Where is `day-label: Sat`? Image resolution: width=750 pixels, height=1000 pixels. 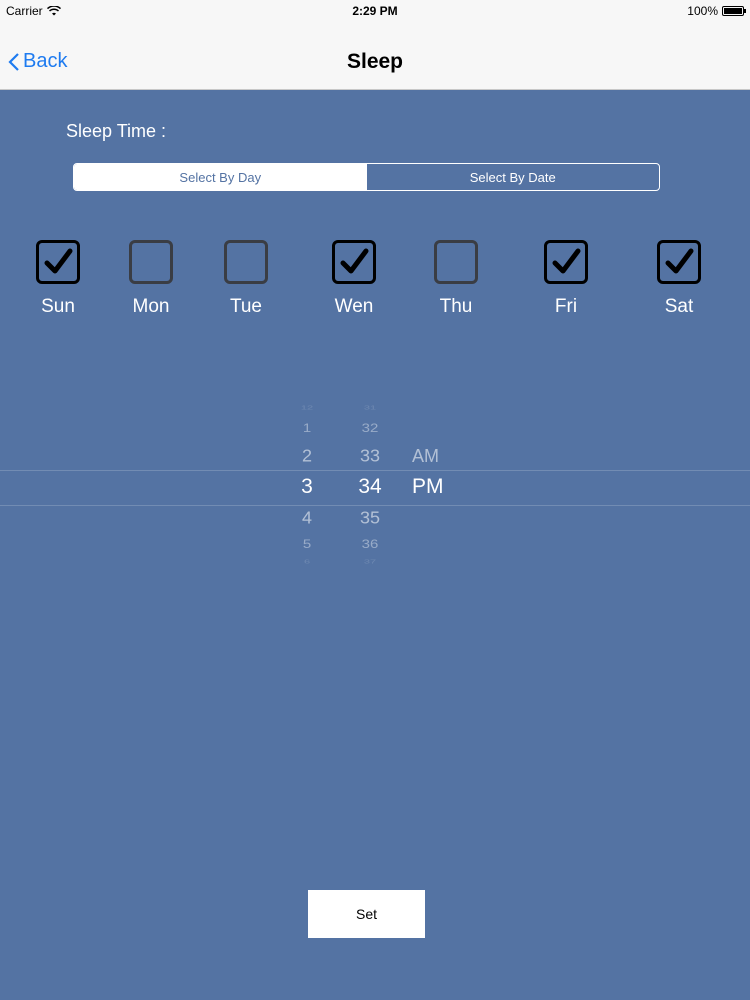
day-label: Sat is located at coordinates (679, 306).